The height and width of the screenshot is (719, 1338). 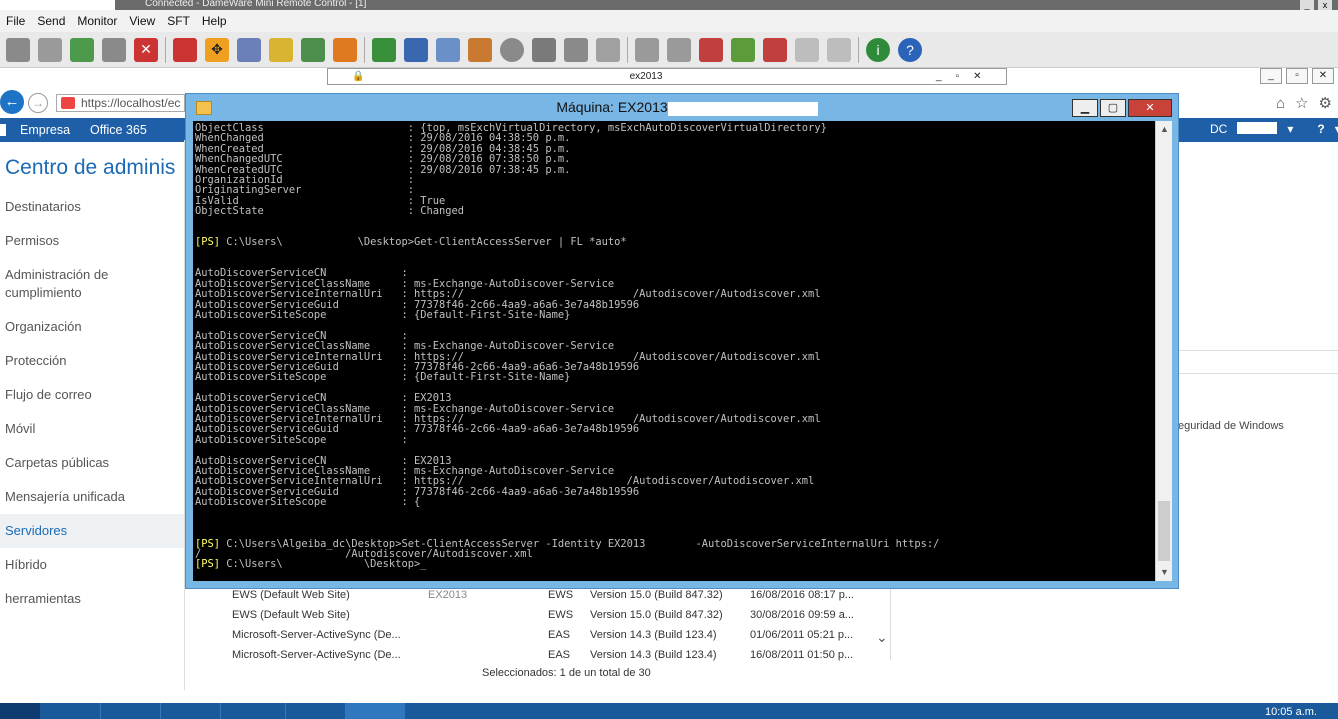 What do you see at coordinates (1164, 531) in the screenshot?
I see `scroll-thumb` at bounding box center [1164, 531].